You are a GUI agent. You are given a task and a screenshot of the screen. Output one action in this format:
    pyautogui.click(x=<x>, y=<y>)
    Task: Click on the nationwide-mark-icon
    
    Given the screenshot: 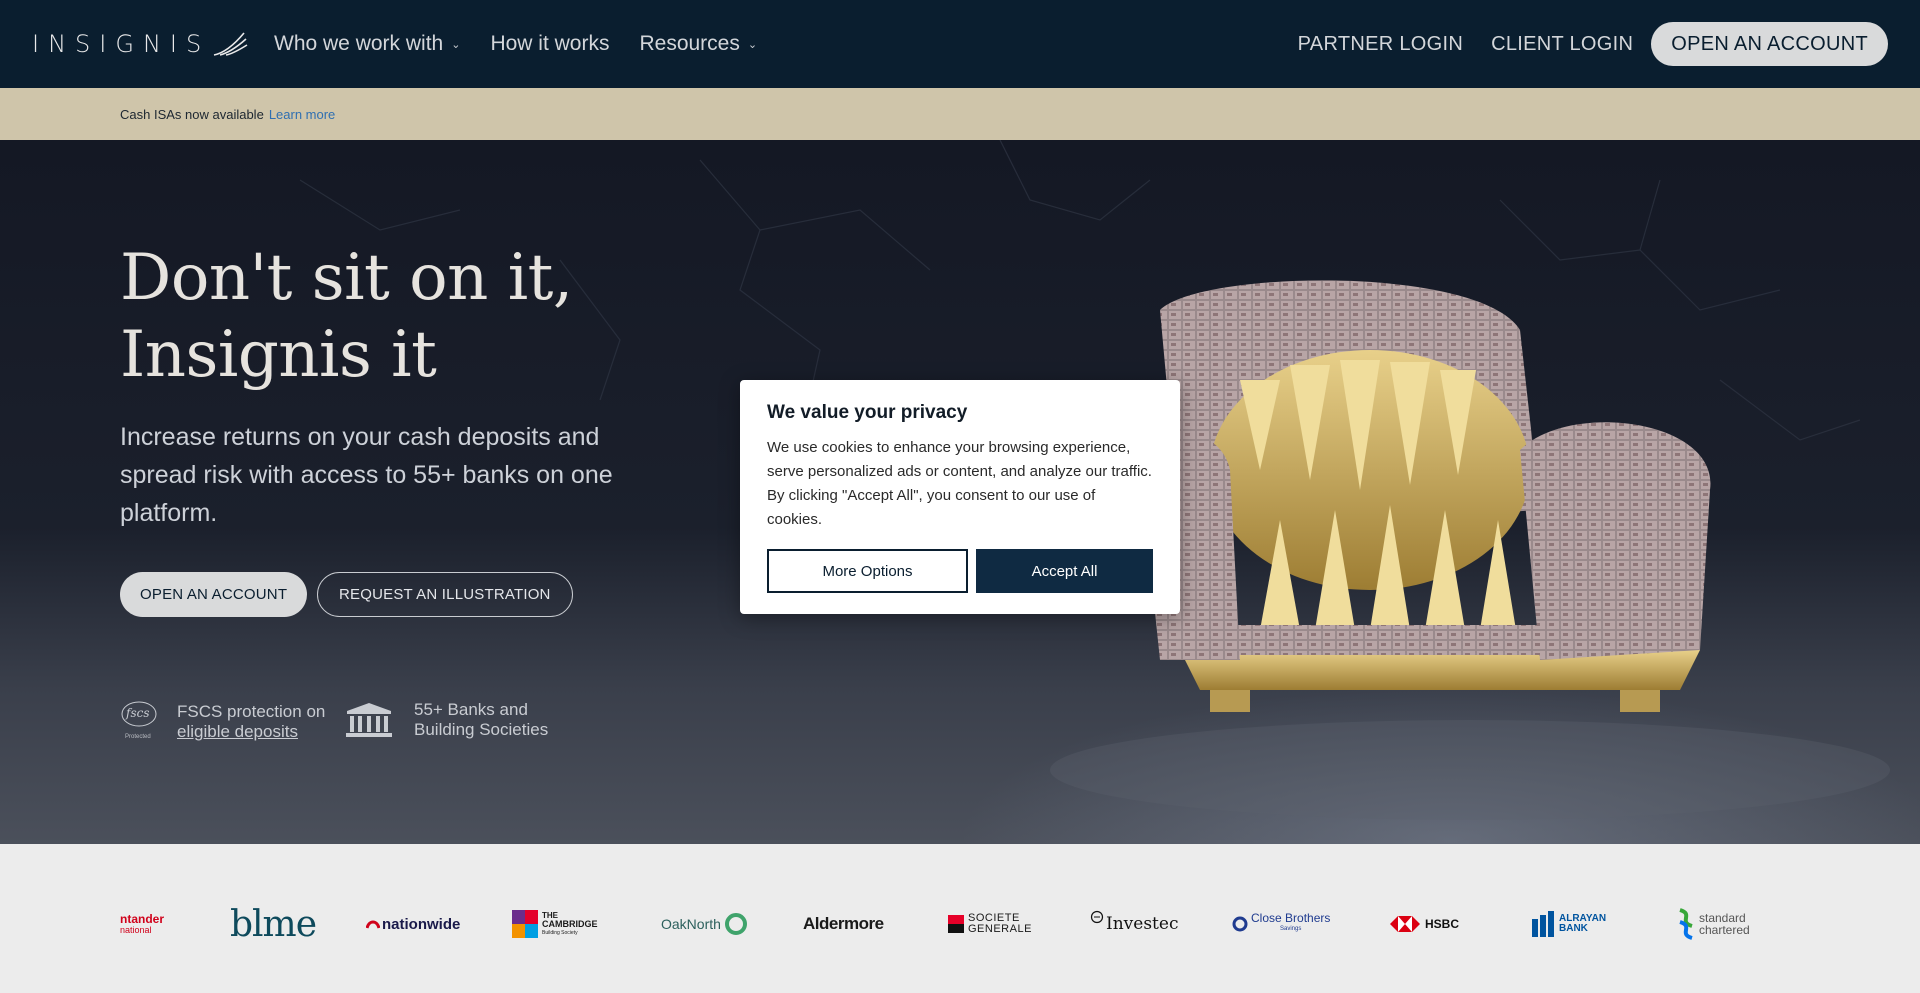 What is the action you would take?
    pyautogui.click(x=373, y=924)
    